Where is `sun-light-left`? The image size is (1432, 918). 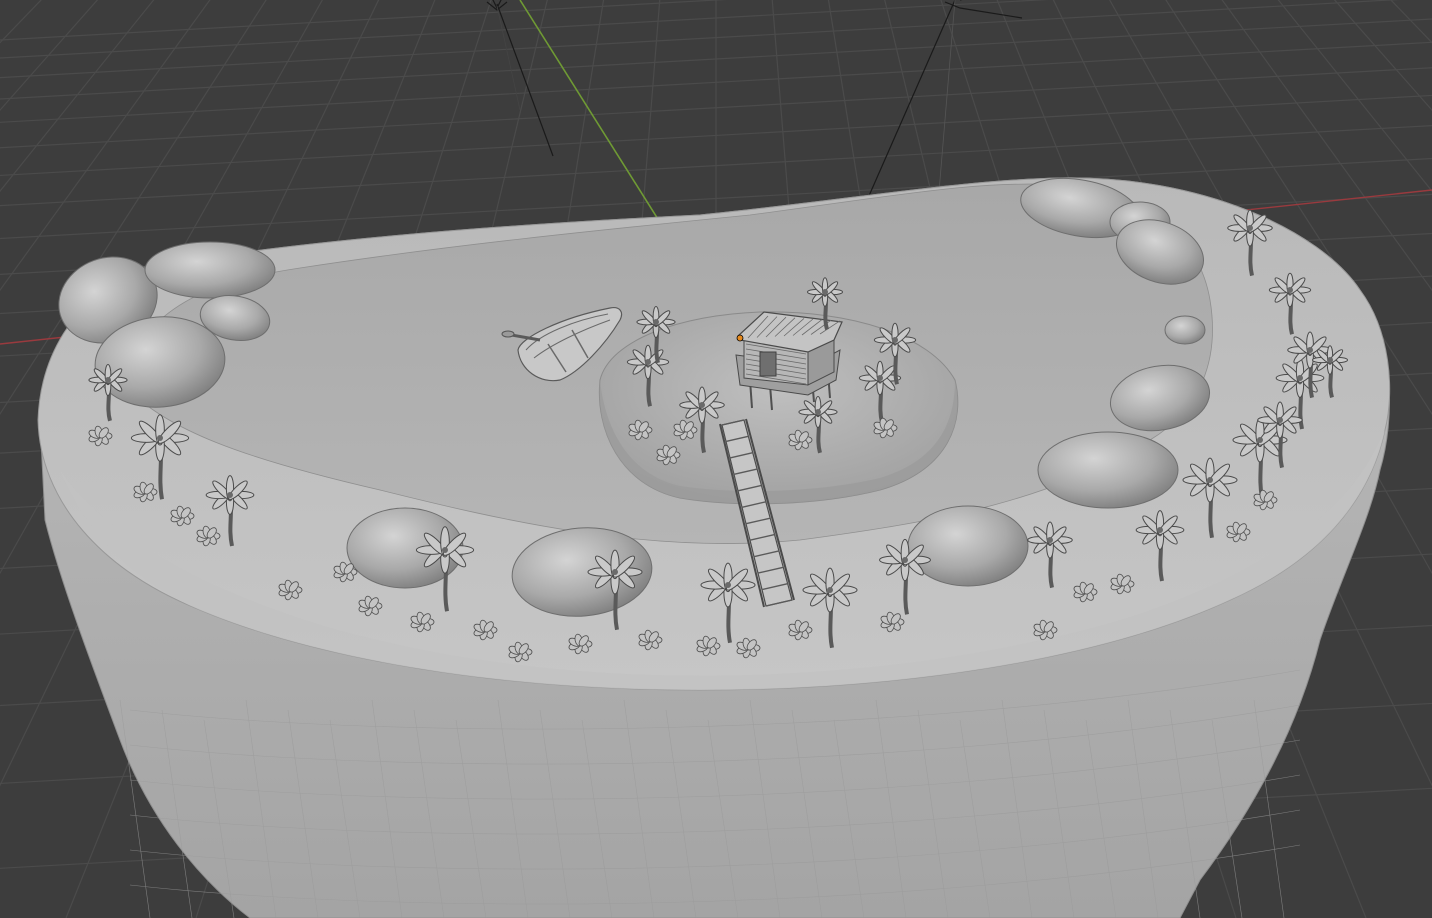
sun-light-left is located at coordinates (520, 78).